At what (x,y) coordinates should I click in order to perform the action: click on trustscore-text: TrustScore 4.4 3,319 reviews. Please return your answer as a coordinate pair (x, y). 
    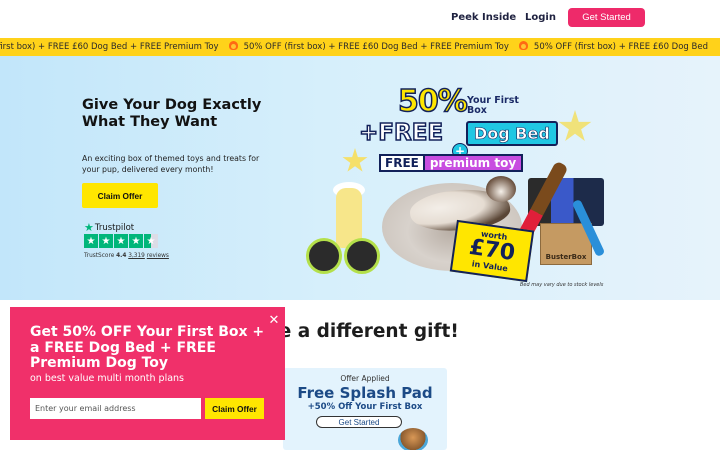
    Looking at the image, I should click on (126, 256).